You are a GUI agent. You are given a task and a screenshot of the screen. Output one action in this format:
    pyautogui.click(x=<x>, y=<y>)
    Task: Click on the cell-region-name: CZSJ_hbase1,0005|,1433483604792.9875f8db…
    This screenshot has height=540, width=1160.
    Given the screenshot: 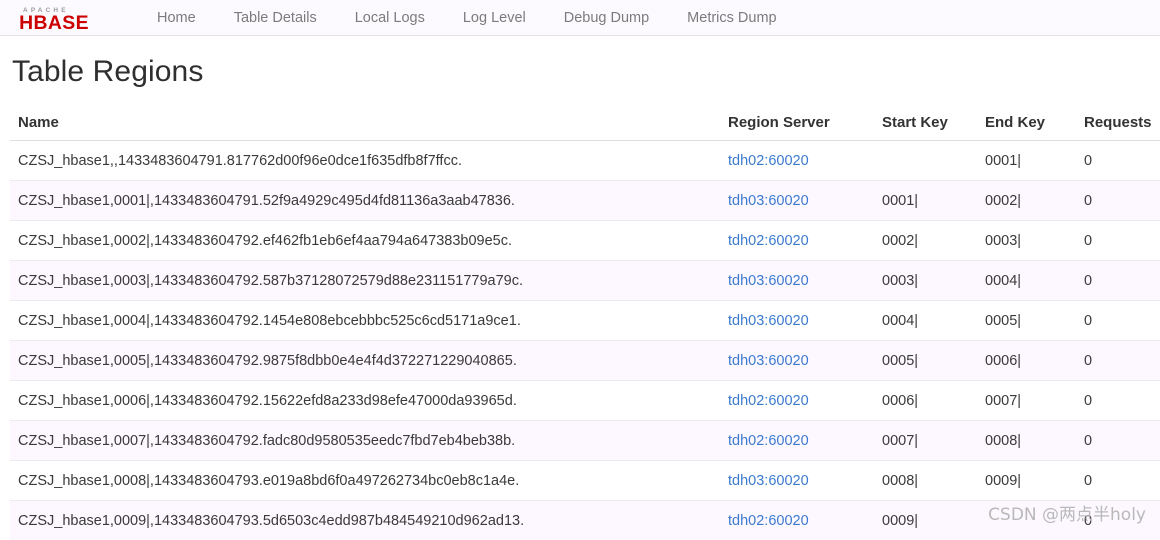 What is the action you would take?
    pyautogui.click(x=365, y=361)
    